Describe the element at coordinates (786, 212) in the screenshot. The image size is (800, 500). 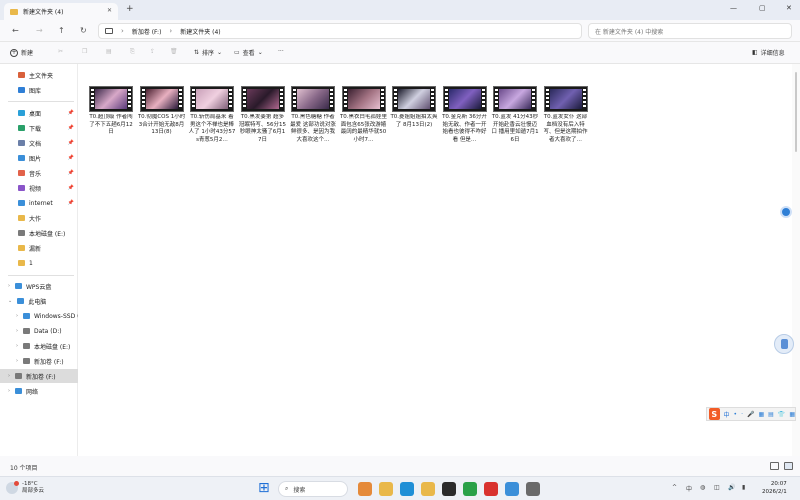
I see `floating-assistant-icon` at that location.